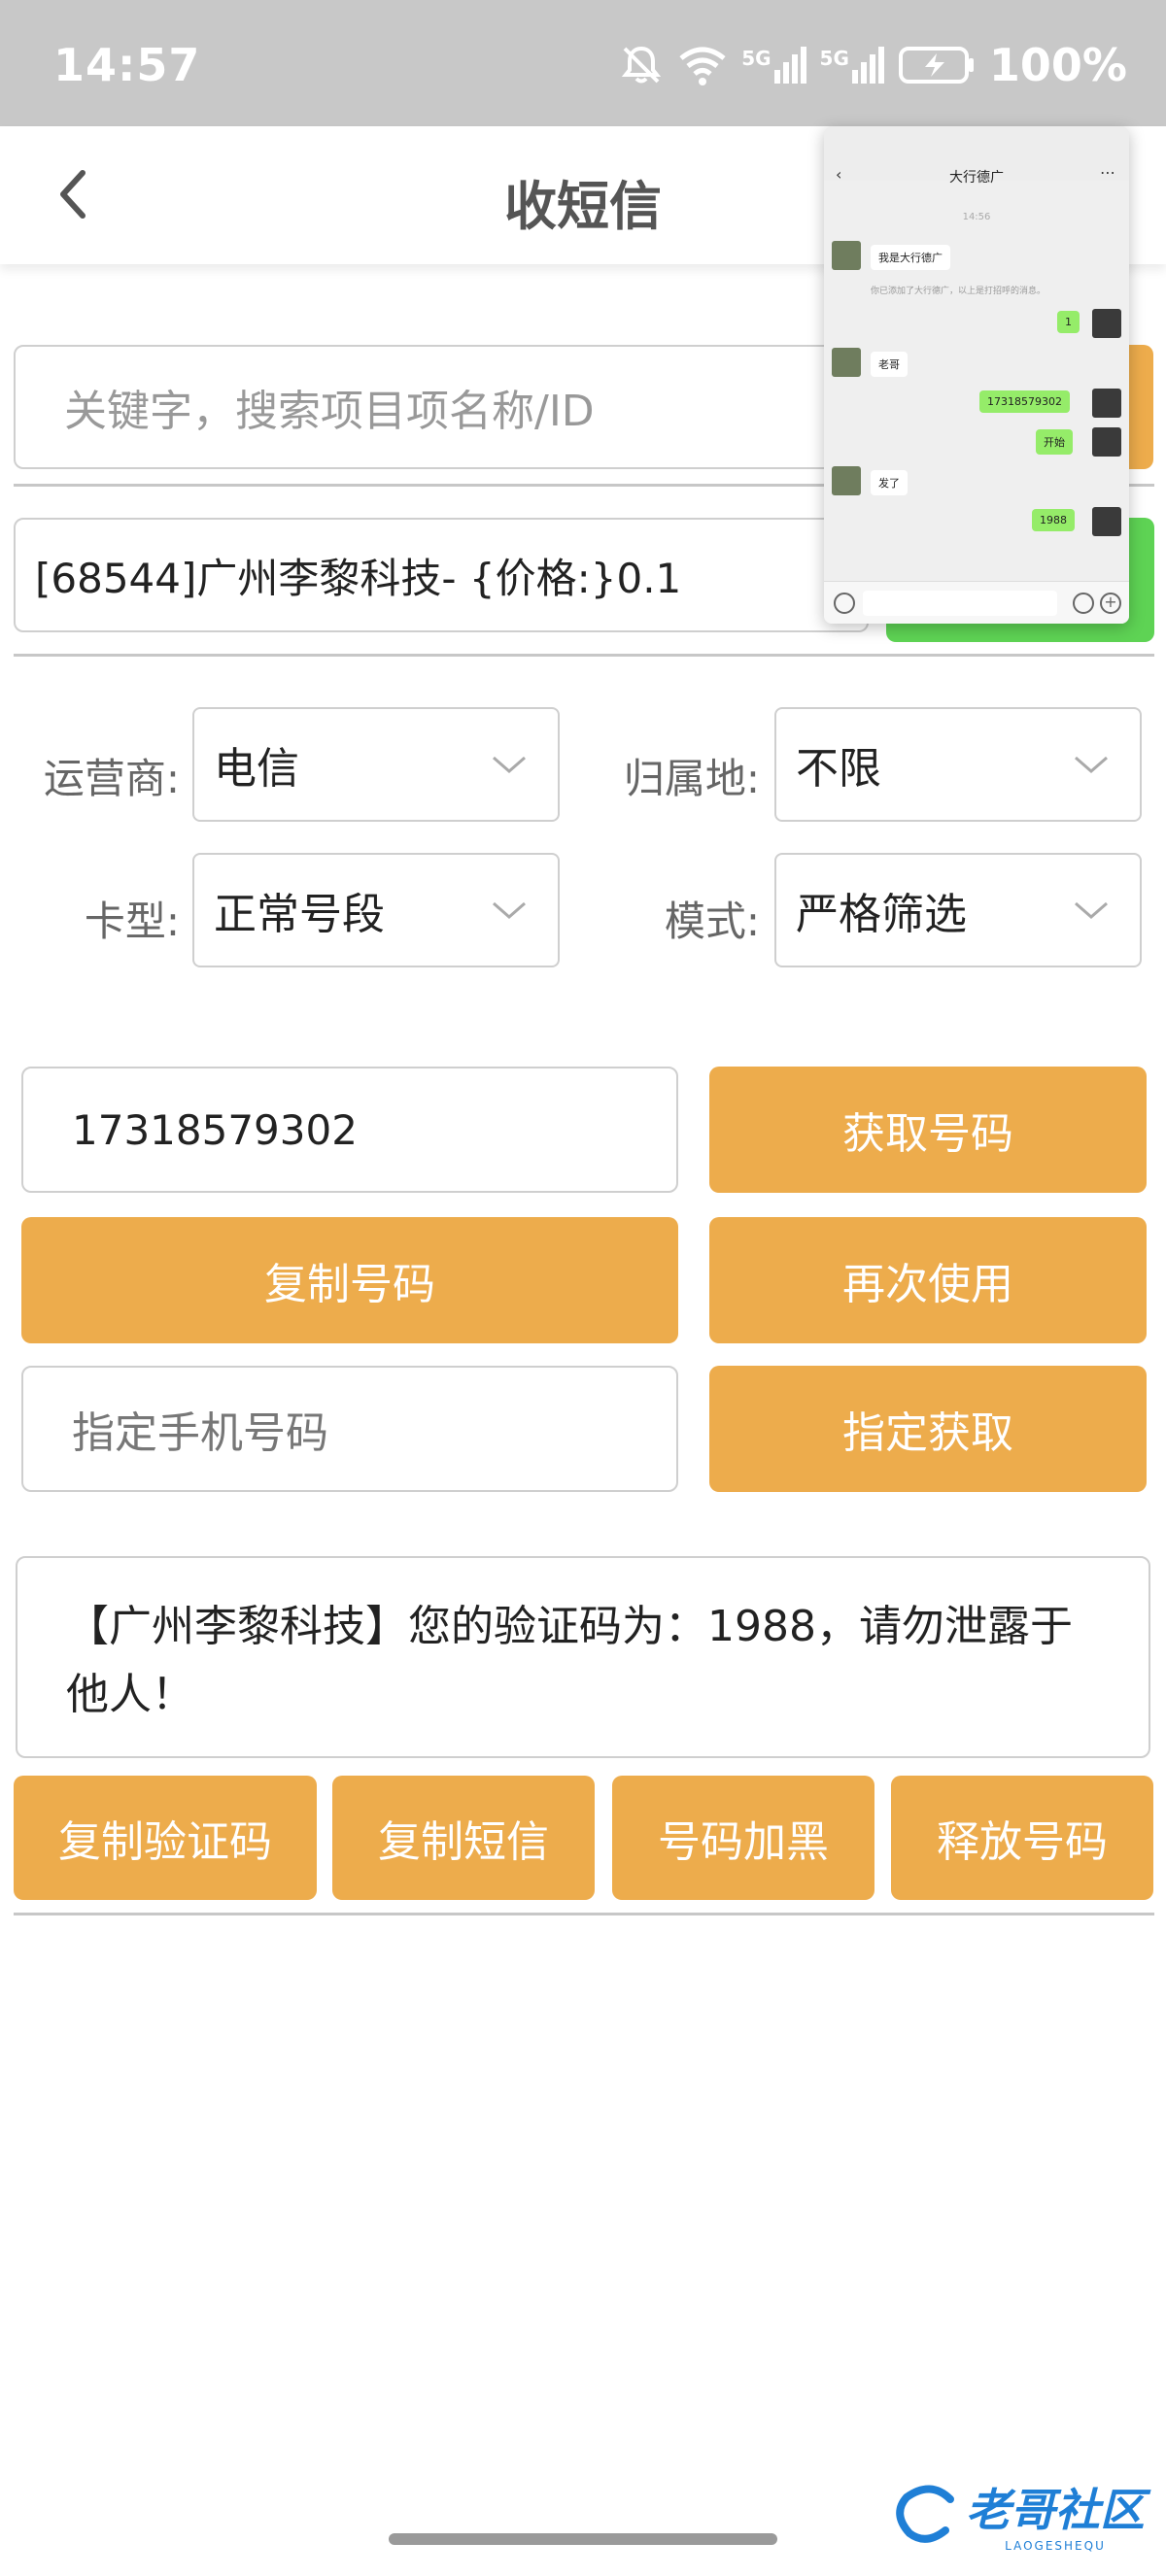 The width and height of the screenshot is (1166, 2576). I want to click on signal-5g-icon: 5G, so click(773, 65).